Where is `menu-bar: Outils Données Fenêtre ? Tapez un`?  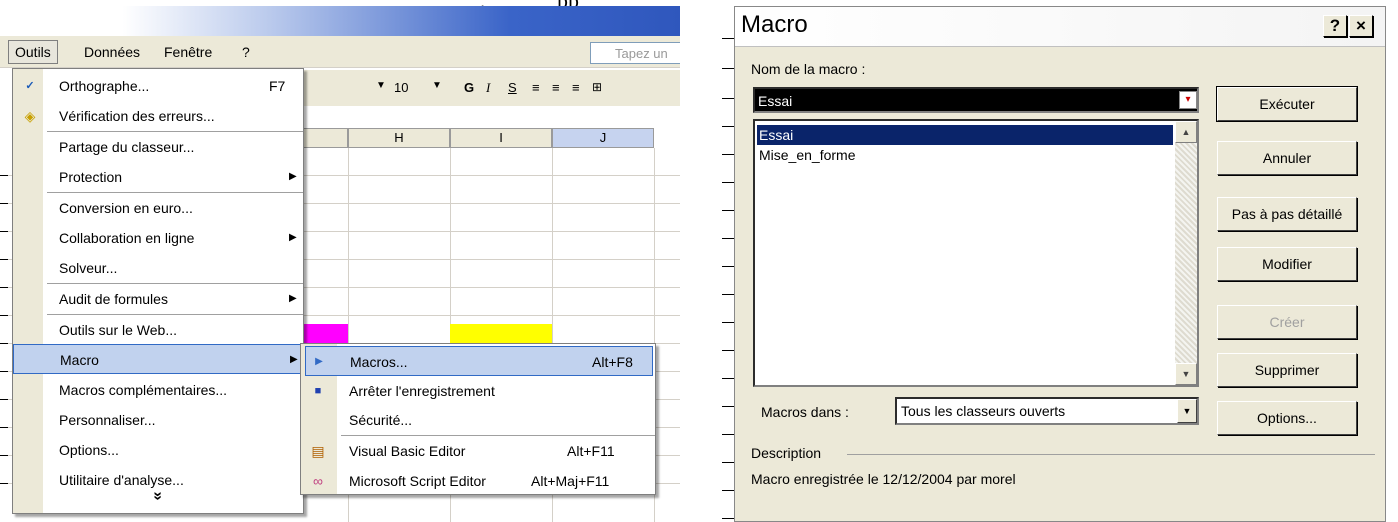 menu-bar: Outils Données Fenêtre ? Tapez un is located at coordinates (340, 52).